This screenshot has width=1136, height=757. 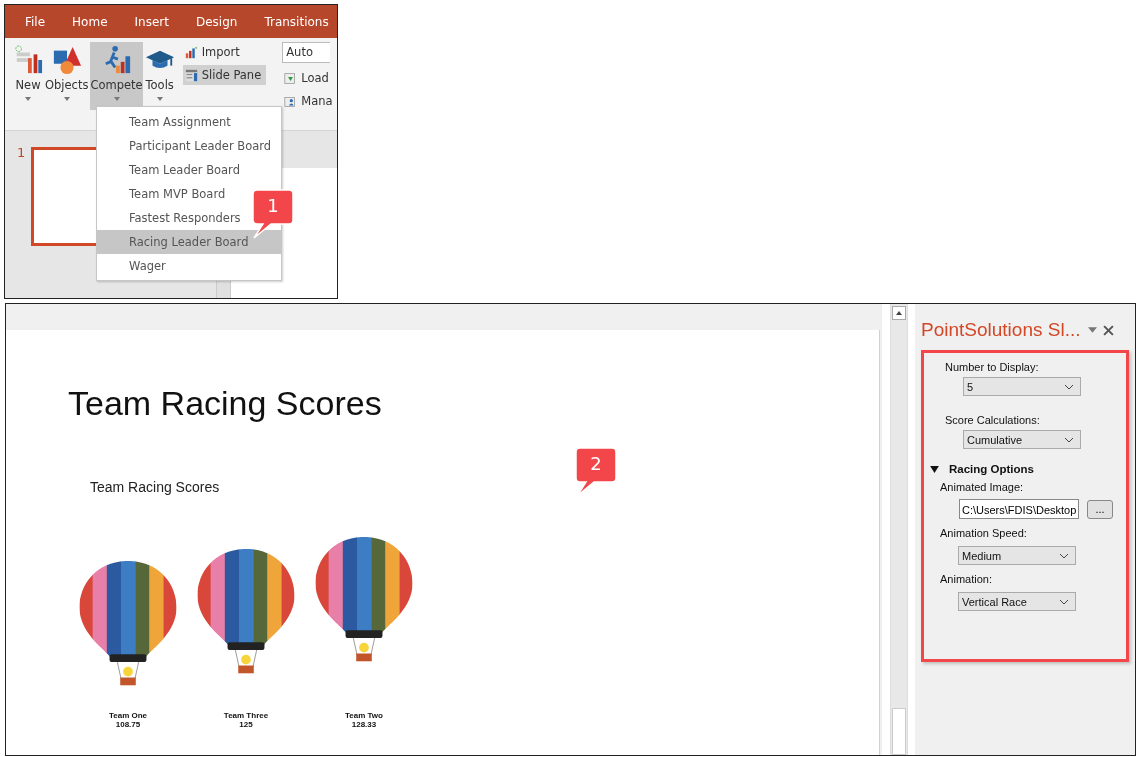 What do you see at coordinates (224, 52) in the screenshot?
I see `ribbon-button: Import` at bounding box center [224, 52].